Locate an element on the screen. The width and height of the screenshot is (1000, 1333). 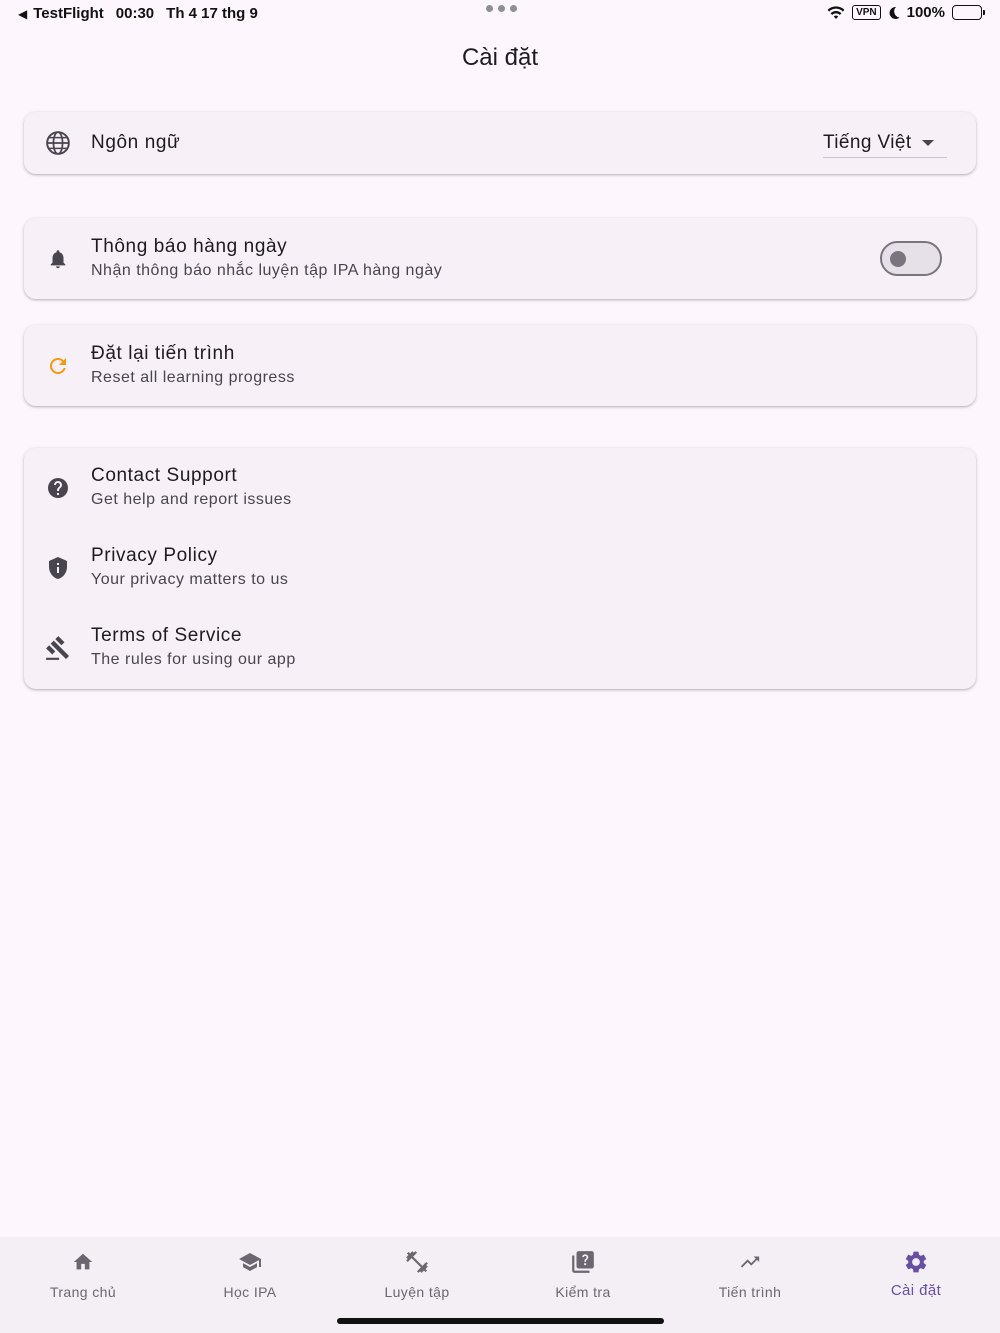
status-right: VPN 100% is located at coordinates (906, 12).